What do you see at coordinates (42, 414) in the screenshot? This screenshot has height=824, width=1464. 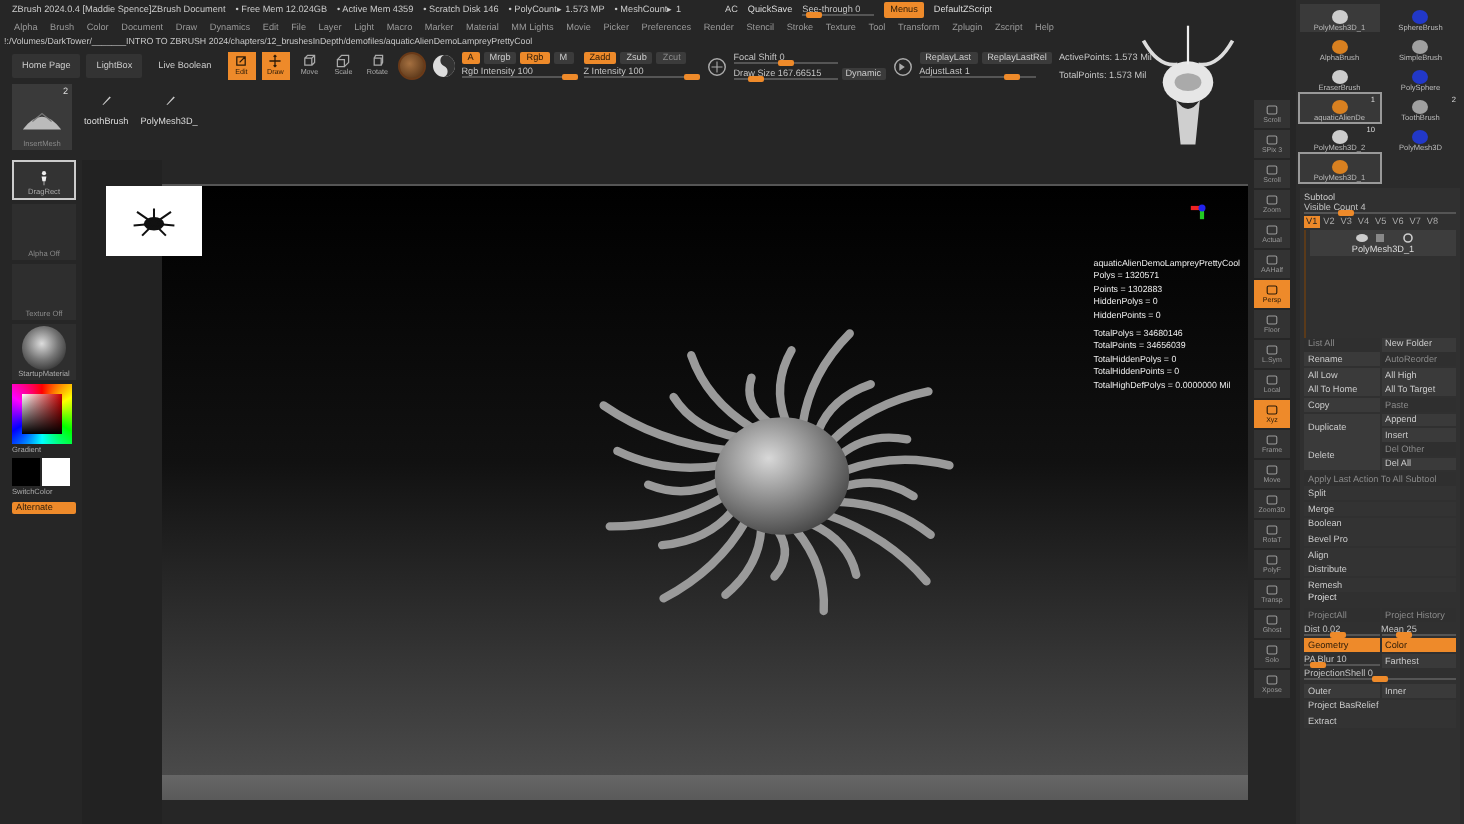 I see `color-picker` at bounding box center [42, 414].